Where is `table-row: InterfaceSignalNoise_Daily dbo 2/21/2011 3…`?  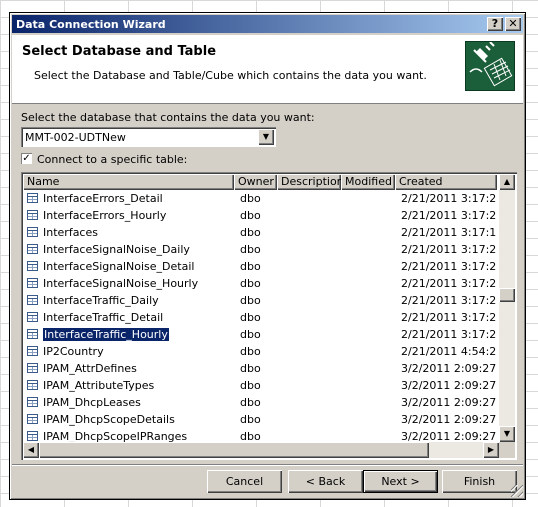 table-row: InterfaceSignalNoise_Daily dbo 2/21/2011 3… is located at coordinates (260, 249).